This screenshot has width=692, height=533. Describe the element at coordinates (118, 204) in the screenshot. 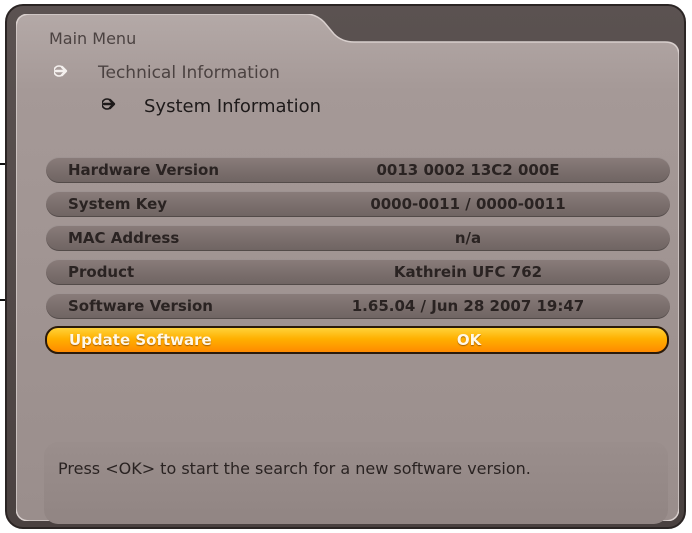

I see `row-label: System Key` at that location.